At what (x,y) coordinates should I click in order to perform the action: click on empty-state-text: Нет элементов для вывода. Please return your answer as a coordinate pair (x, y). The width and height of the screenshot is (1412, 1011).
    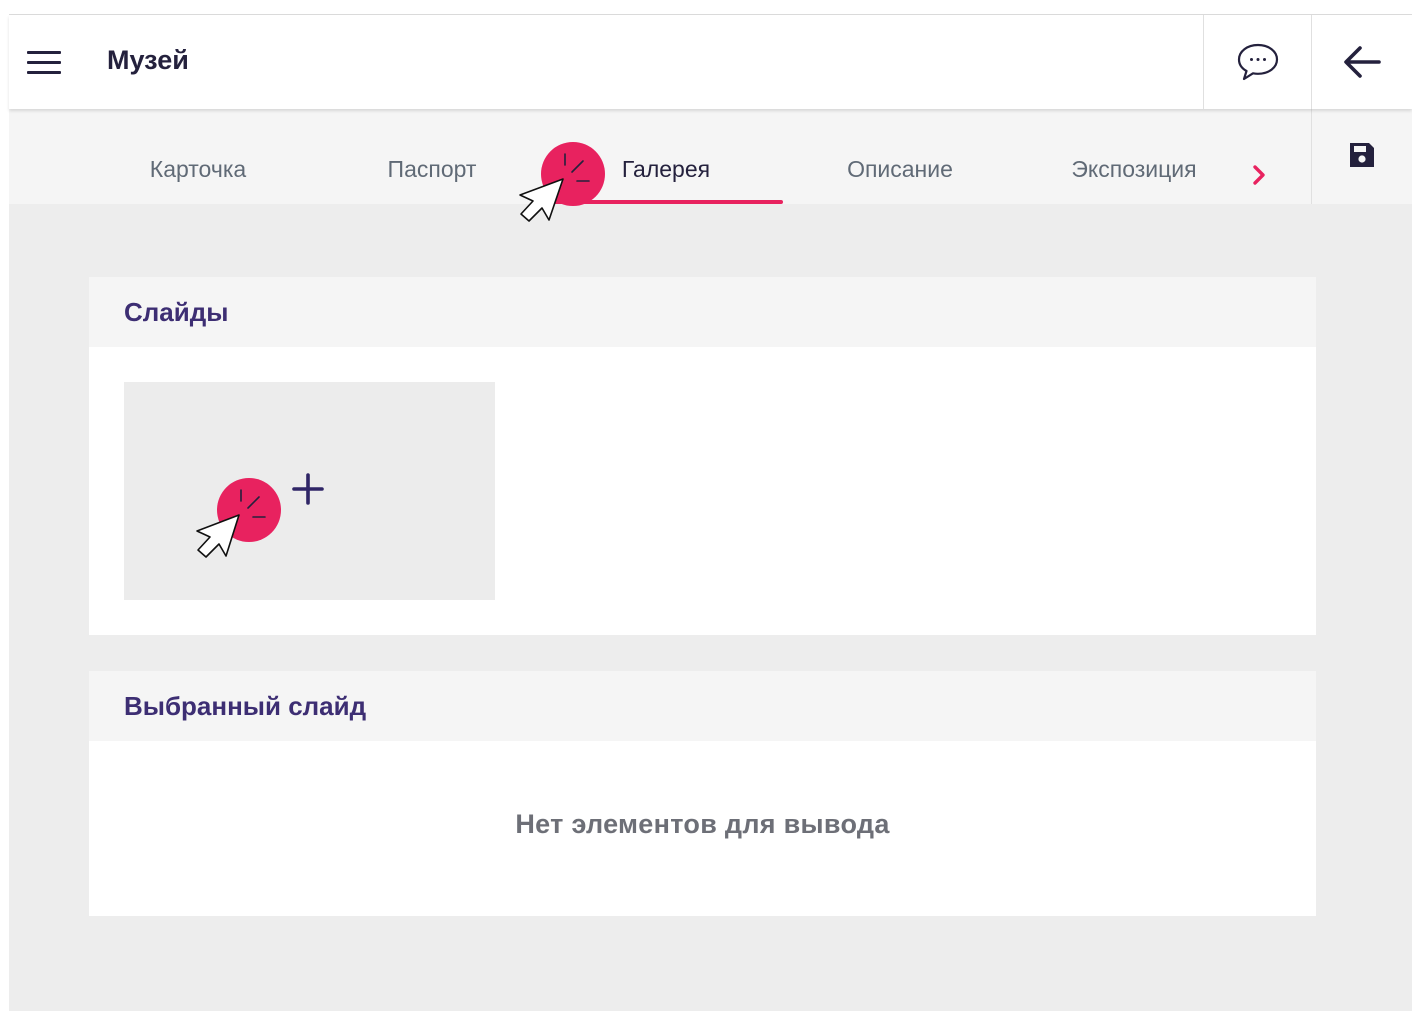
    Looking at the image, I should click on (702, 824).